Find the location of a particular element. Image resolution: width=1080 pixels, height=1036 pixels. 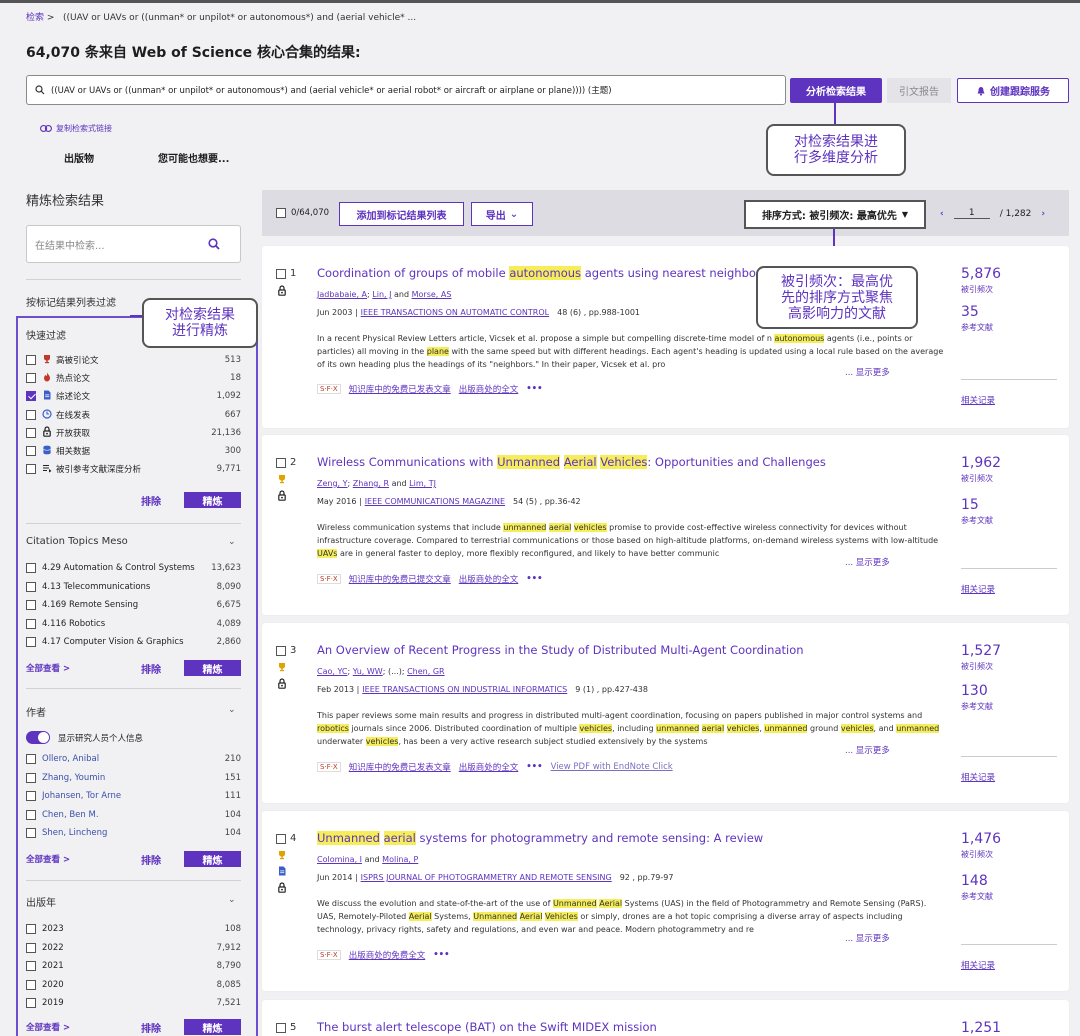

quick-filter-item: 被引参考文献深度分析 9,771 is located at coordinates (133, 469).